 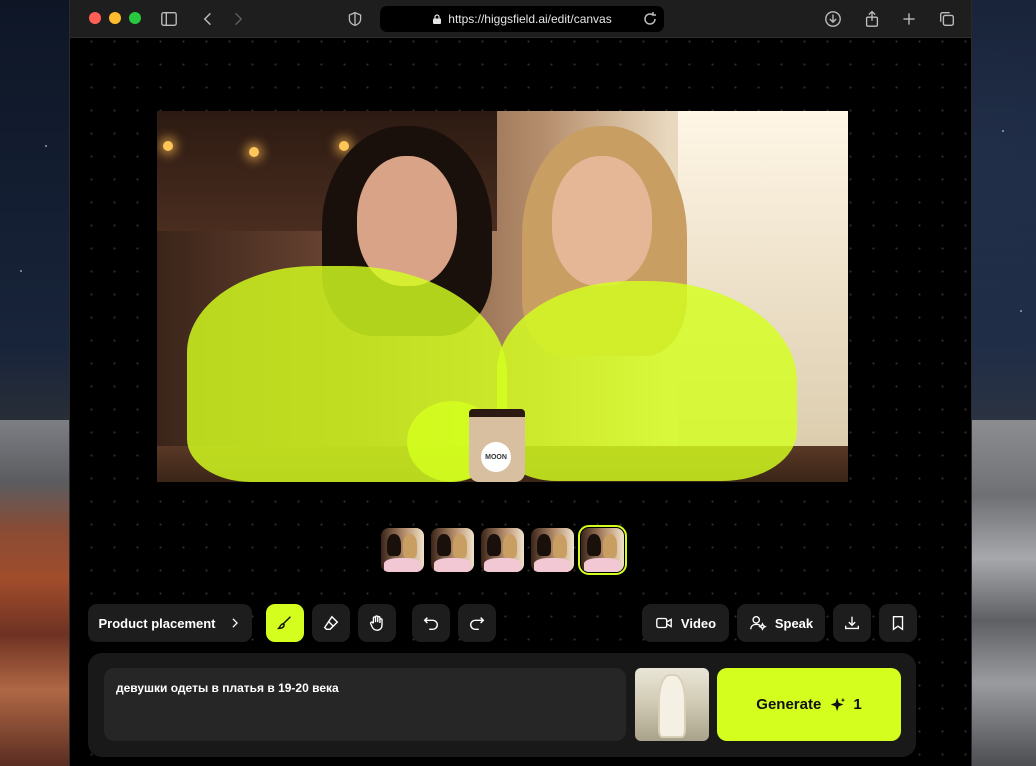 I want to click on share-icon, so click(x=872, y=19).